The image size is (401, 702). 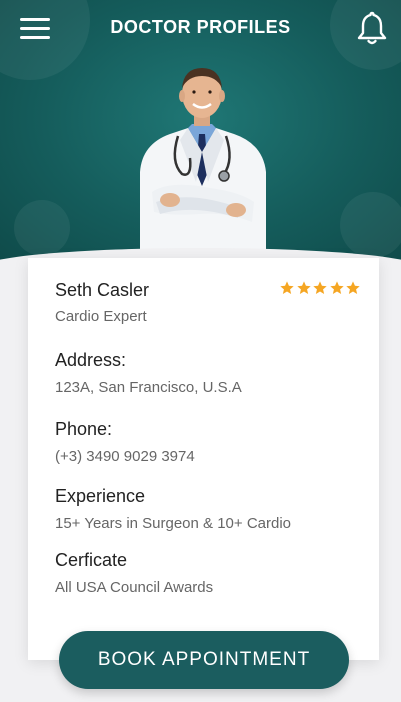 I want to click on page-title: DOCTOR PROFILES, so click(x=200, y=27).